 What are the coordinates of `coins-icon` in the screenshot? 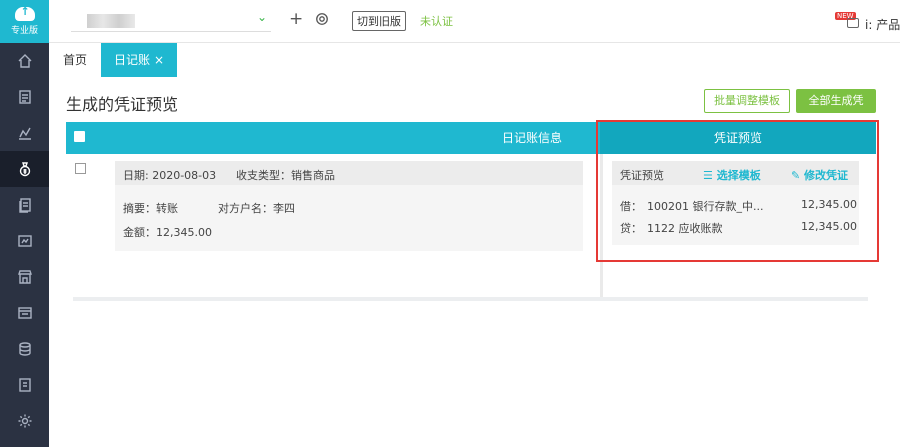 It's located at (24, 349).